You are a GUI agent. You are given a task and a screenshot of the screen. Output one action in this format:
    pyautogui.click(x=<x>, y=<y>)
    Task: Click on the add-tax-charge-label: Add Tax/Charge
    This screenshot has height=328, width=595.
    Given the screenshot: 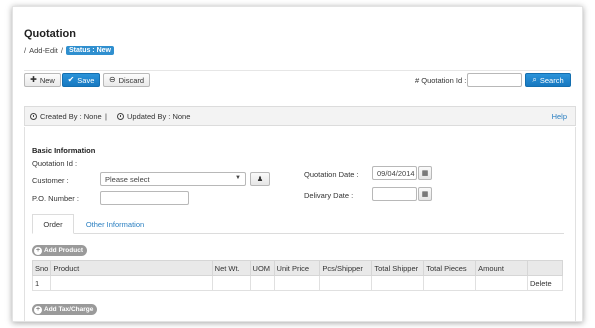 What is the action you would take?
    pyautogui.click(x=69, y=309)
    